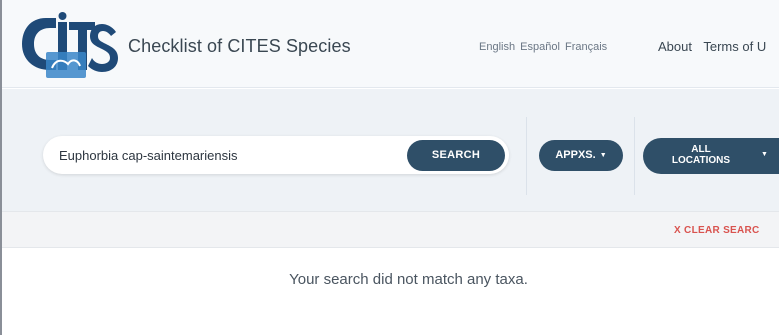 This screenshot has width=779, height=335. What do you see at coordinates (734, 46) in the screenshot?
I see `nav-terms-of-use: Terms of U` at bounding box center [734, 46].